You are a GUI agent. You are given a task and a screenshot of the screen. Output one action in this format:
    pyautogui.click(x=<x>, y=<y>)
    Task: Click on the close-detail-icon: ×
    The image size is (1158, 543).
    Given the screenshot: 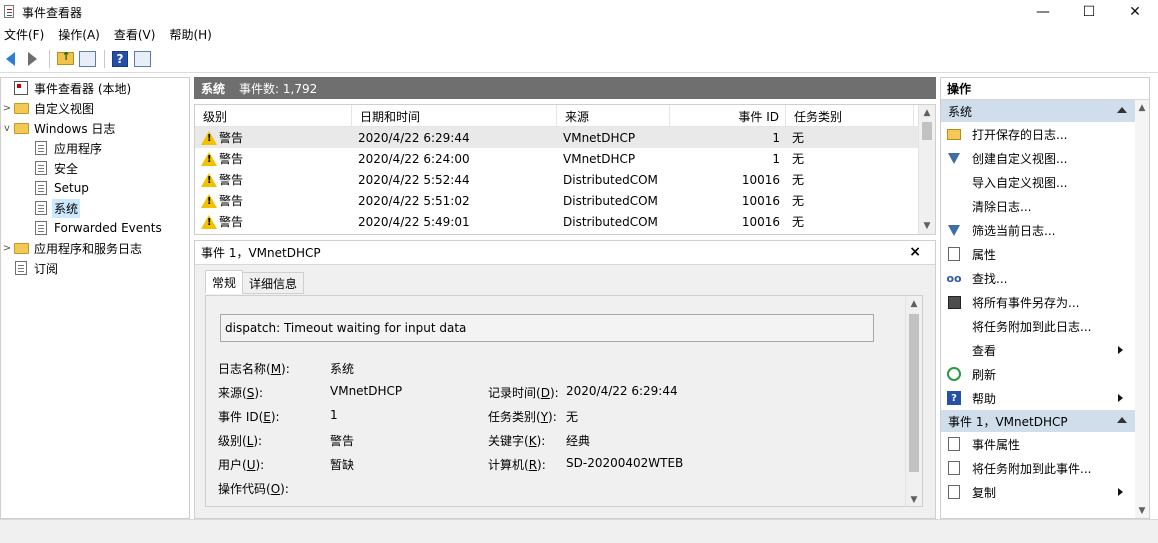 What is the action you would take?
    pyautogui.click(x=915, y=252)
    